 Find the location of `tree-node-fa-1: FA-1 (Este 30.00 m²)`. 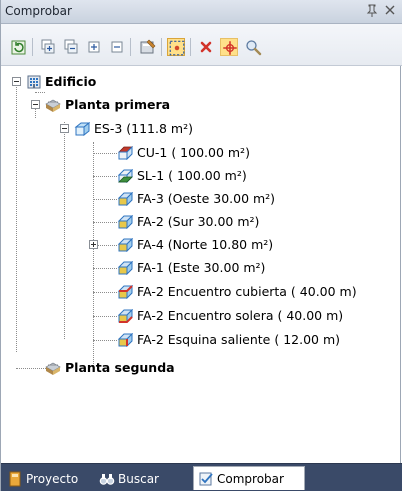

tree-node-fa-1: FA-1 (Este 30.00 m²) is located at coordinates (151, 268).